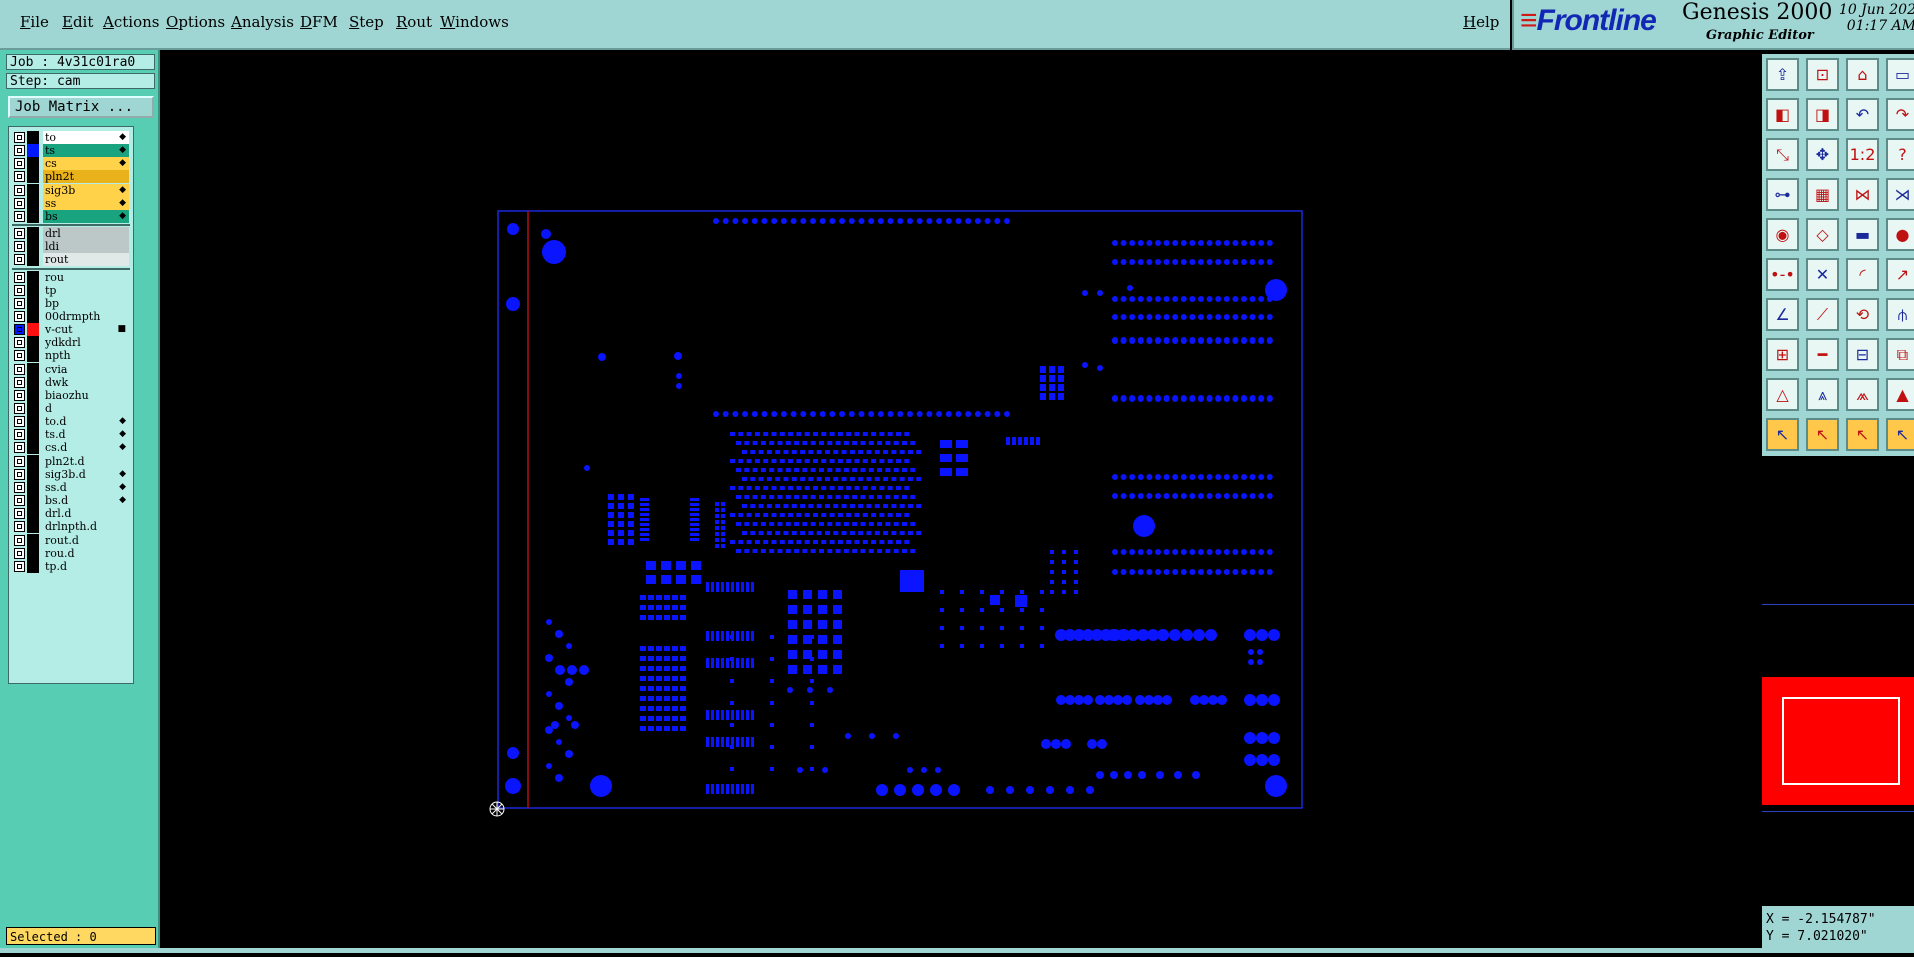 This screenshot has width=1914, height=957. I want to click on layer-row: biaozhu, so click(72, 395).